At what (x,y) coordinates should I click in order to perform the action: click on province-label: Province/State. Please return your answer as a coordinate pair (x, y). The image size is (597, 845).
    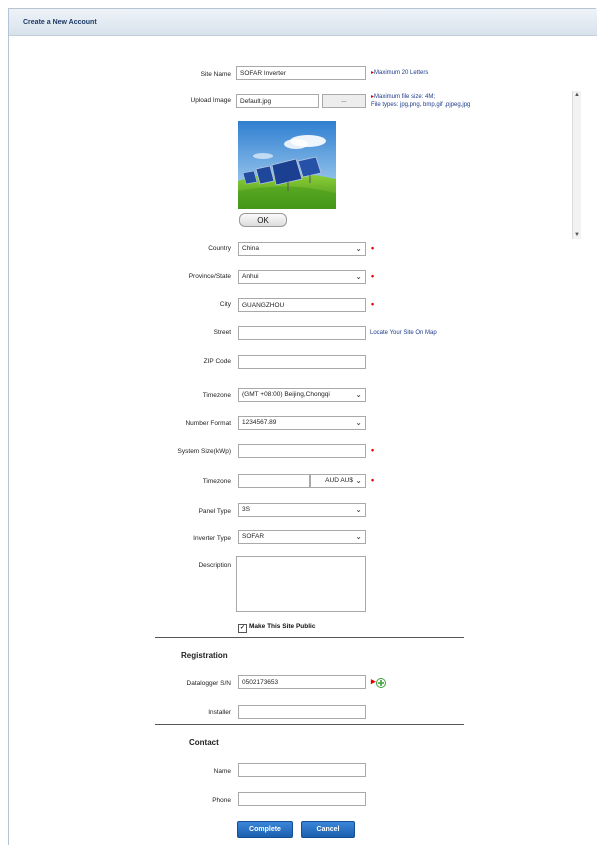
    Looking at the image, I should click on (209, 276).